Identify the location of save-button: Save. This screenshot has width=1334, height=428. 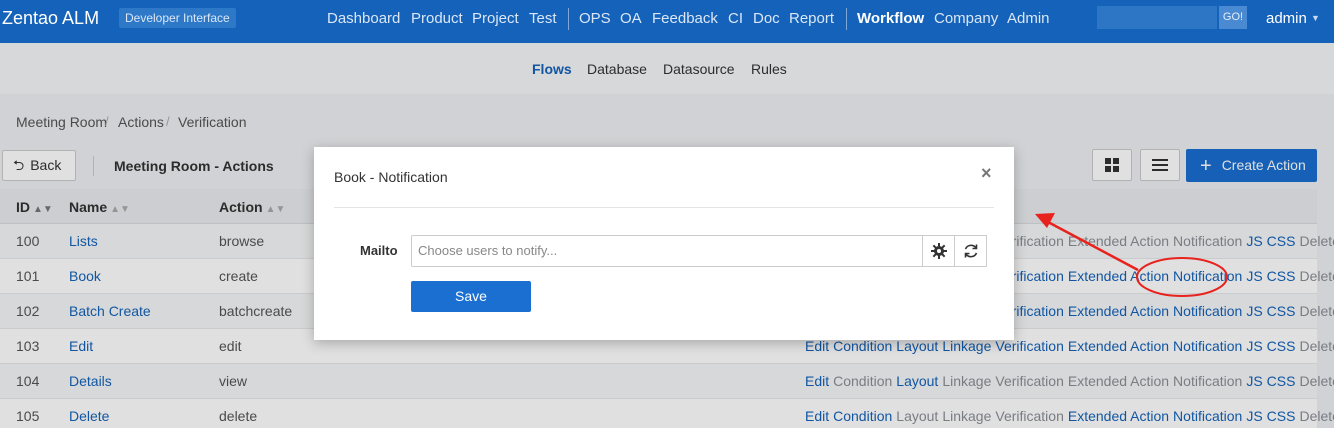
(471, 296).